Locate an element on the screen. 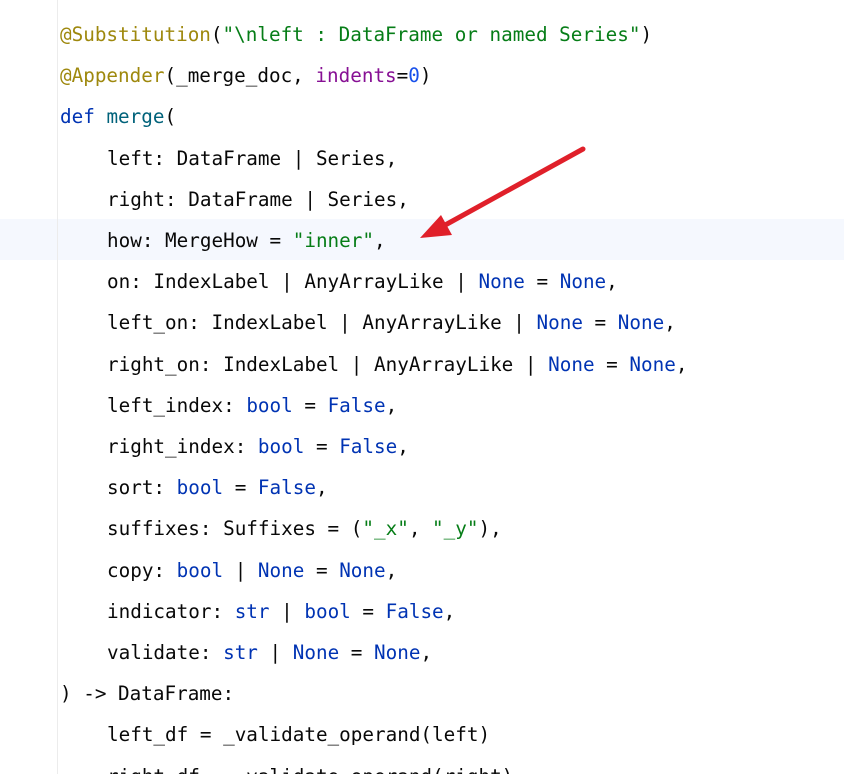 Image resolution: width=844 pixels, height=774 pixels. code-line: copy: bool | None = None, is located at coordinates (228, 570).